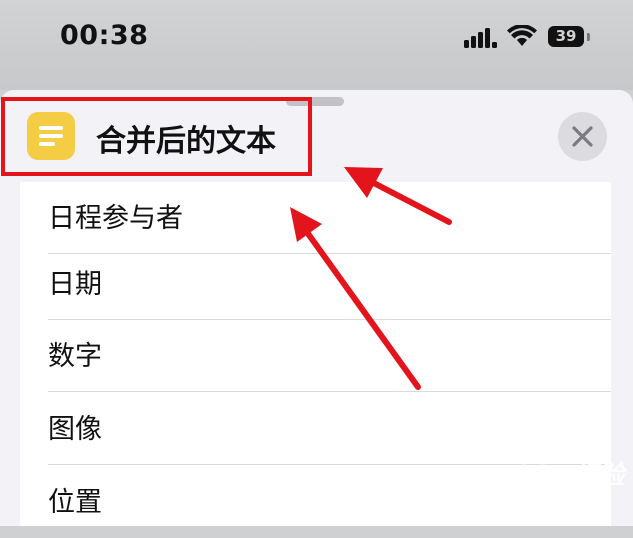 This screenshot has width=633, height=538. What do you see at coordinates (552, 476) in the screenshot?
I see `watermark: Baidu 经验` at bounding box center [552, 476].